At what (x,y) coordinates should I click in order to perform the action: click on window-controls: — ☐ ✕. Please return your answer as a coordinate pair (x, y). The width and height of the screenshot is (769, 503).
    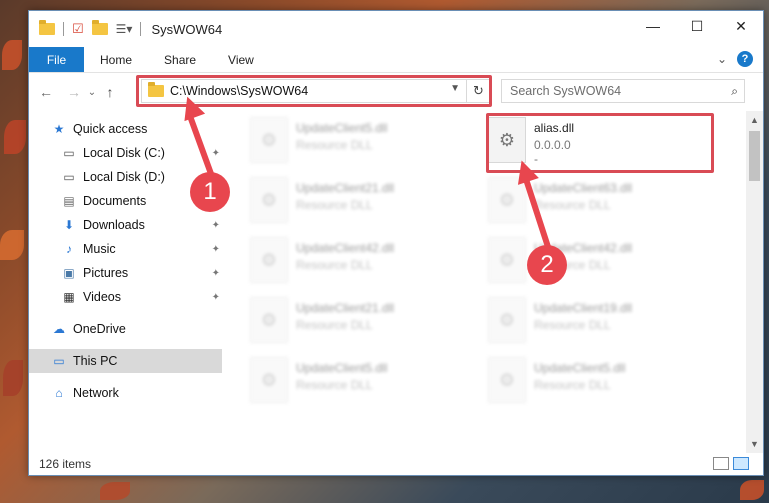
    Looking at the image, I should click on (697, 26).